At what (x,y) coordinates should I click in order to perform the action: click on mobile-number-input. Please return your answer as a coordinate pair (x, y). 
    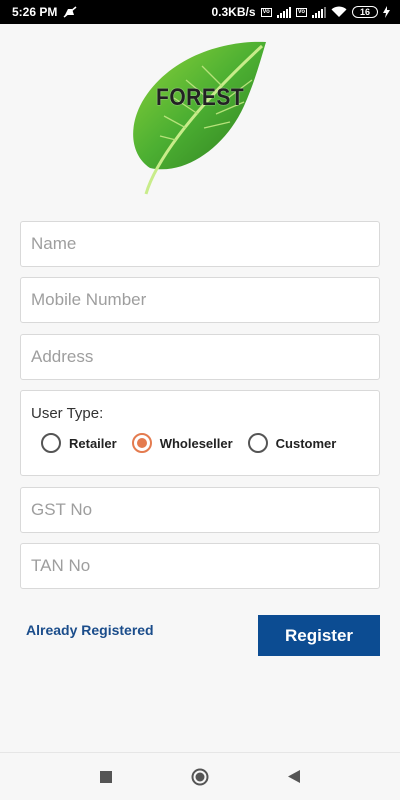
    Looking at the image, I should click on (200, 300).